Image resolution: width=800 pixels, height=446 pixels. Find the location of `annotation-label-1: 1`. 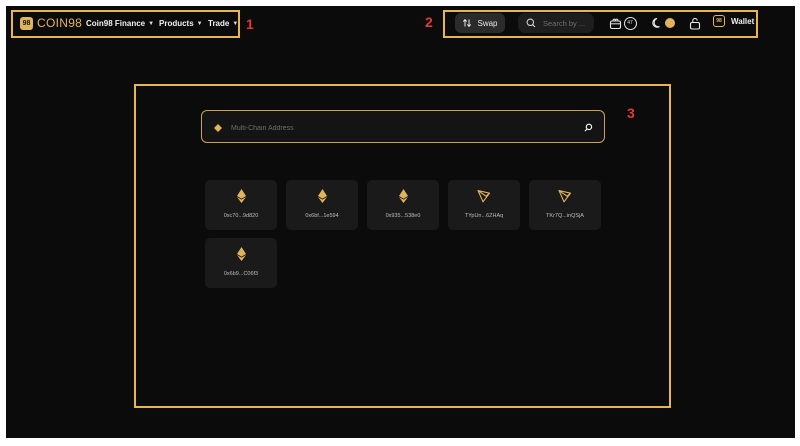

annotation-label-1: 1 is located at coordinates (250, 24).